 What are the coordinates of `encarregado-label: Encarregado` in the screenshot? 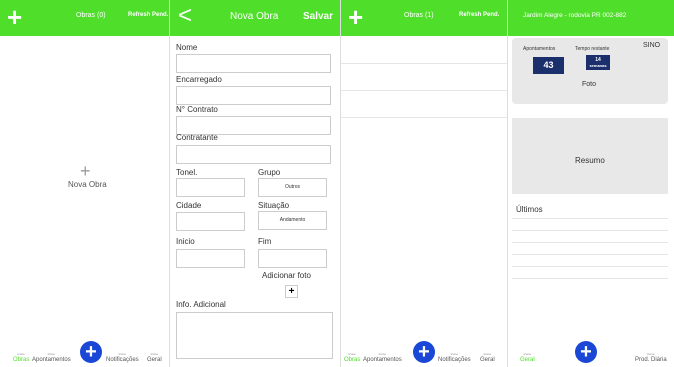 It's located at (199, 79).